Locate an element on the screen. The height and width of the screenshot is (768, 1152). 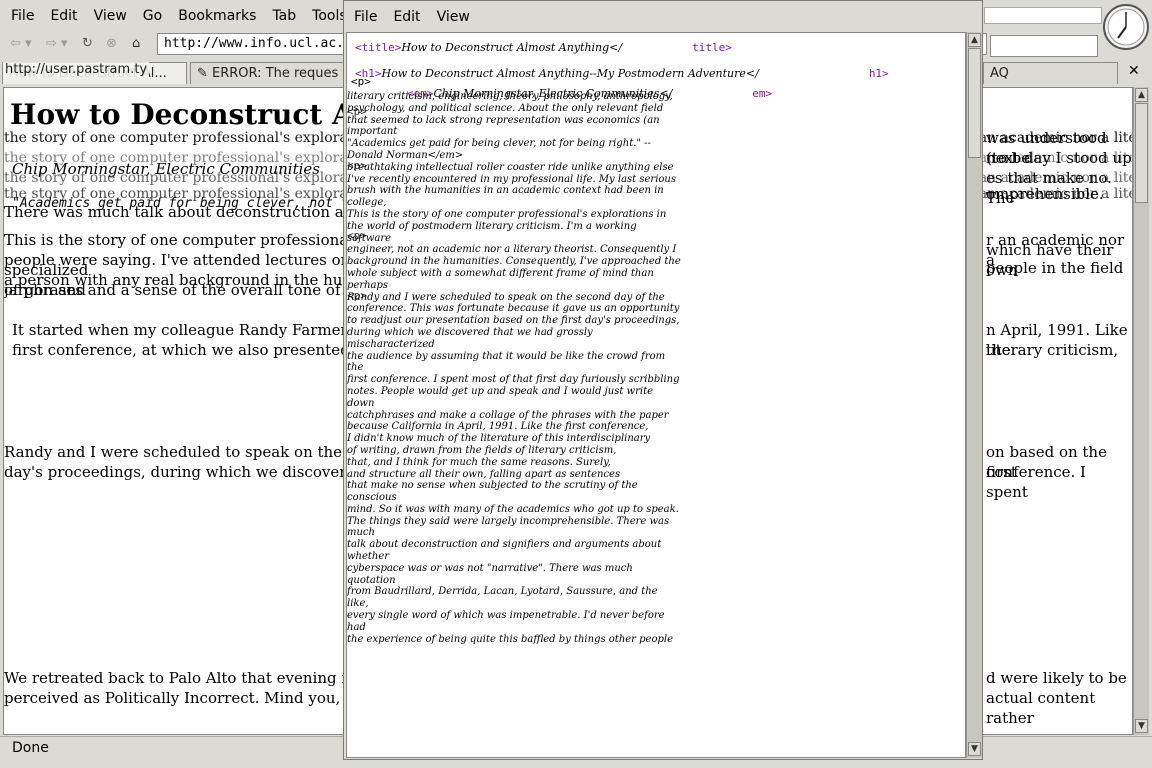
tab-label: ERROR: The reques is located at coordinates (275, 73).